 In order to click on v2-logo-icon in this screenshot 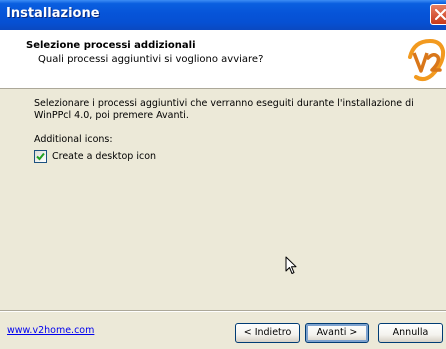, I will do `click(427, 60)`.